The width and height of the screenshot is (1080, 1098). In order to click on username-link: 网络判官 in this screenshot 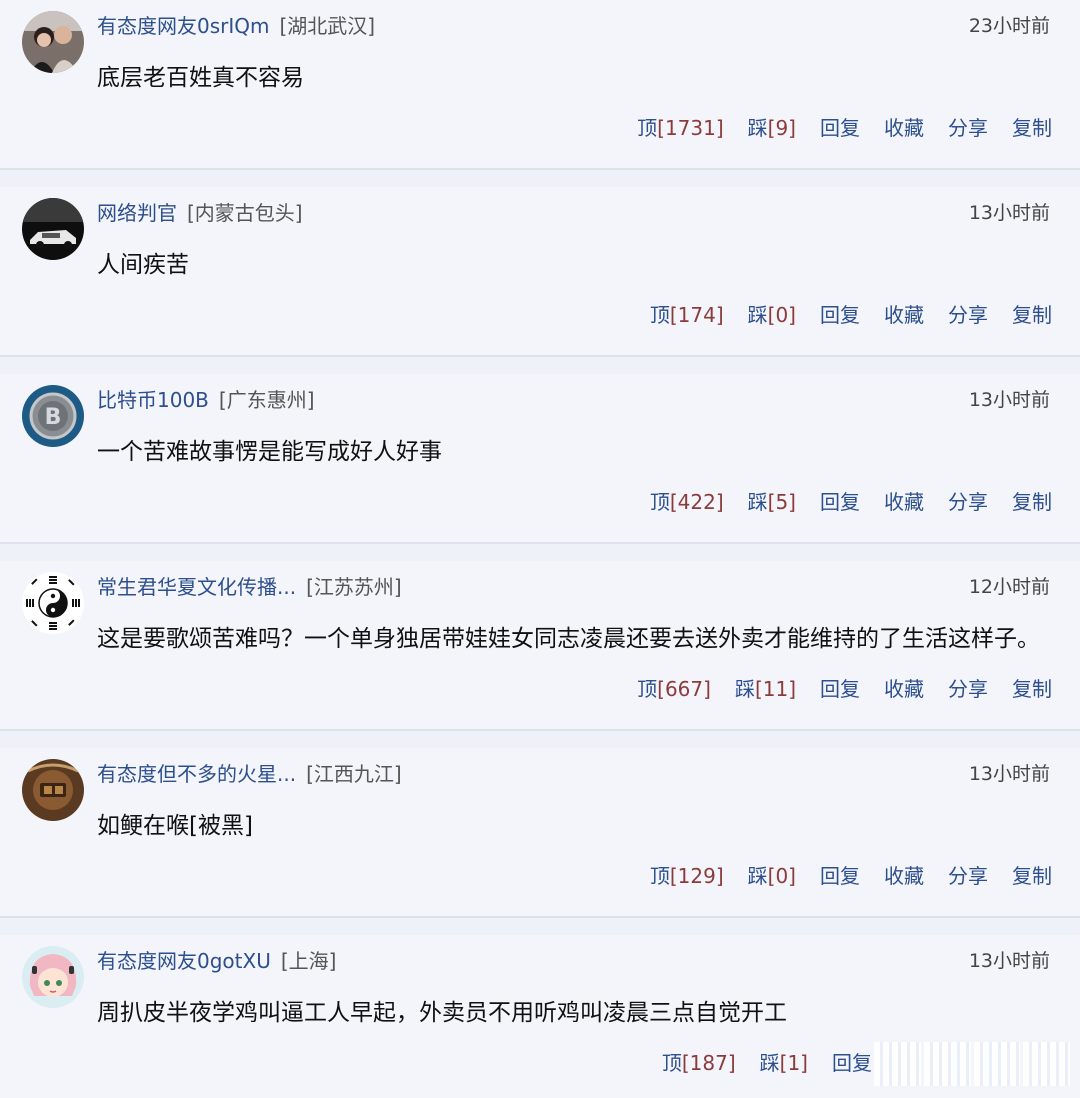, I will do `click(137, 213)`.